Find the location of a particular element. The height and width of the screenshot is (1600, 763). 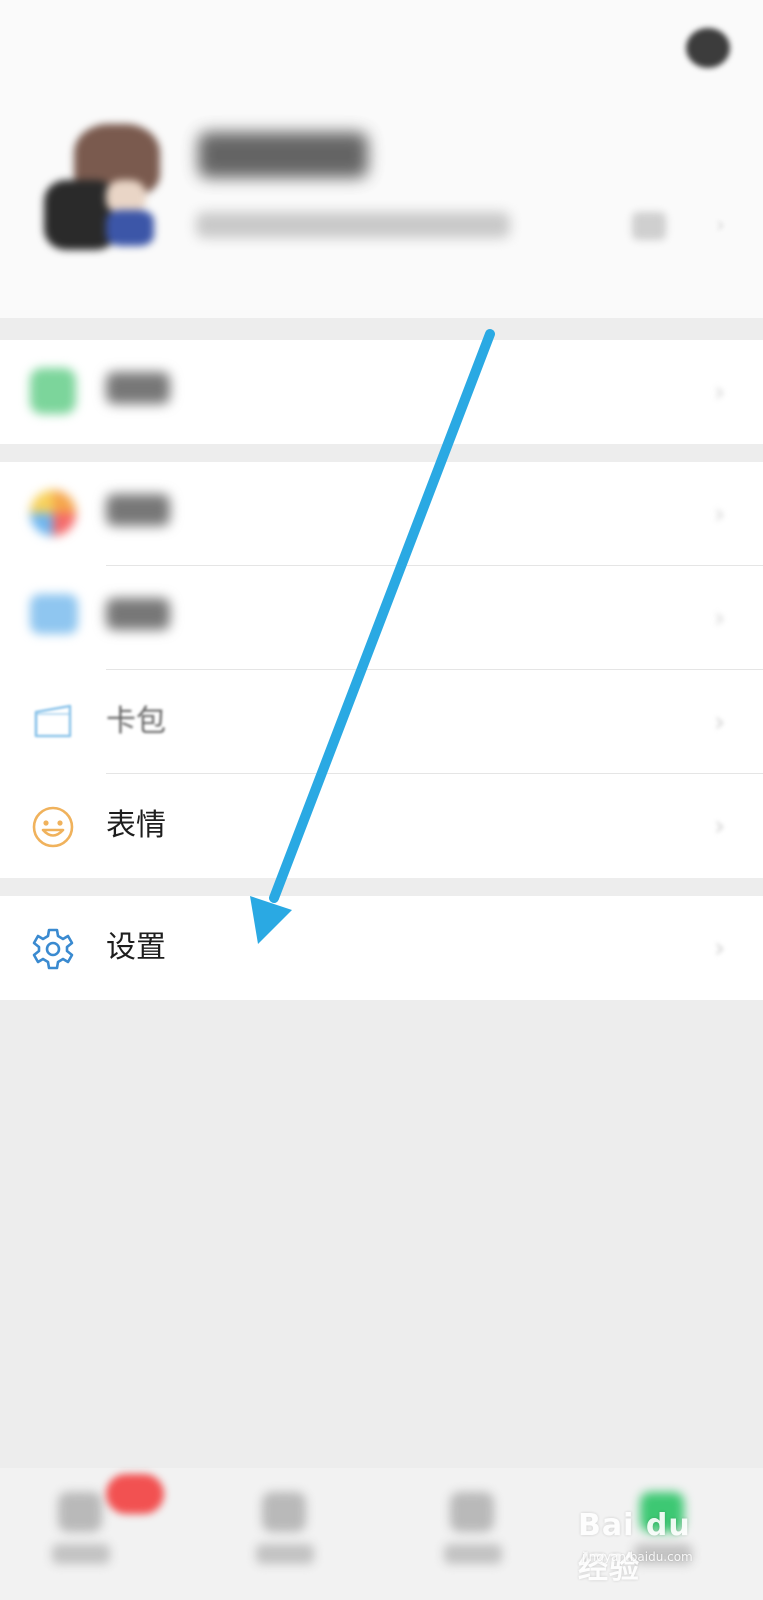

menu-item-album-label is located at coordinates (138, 614).